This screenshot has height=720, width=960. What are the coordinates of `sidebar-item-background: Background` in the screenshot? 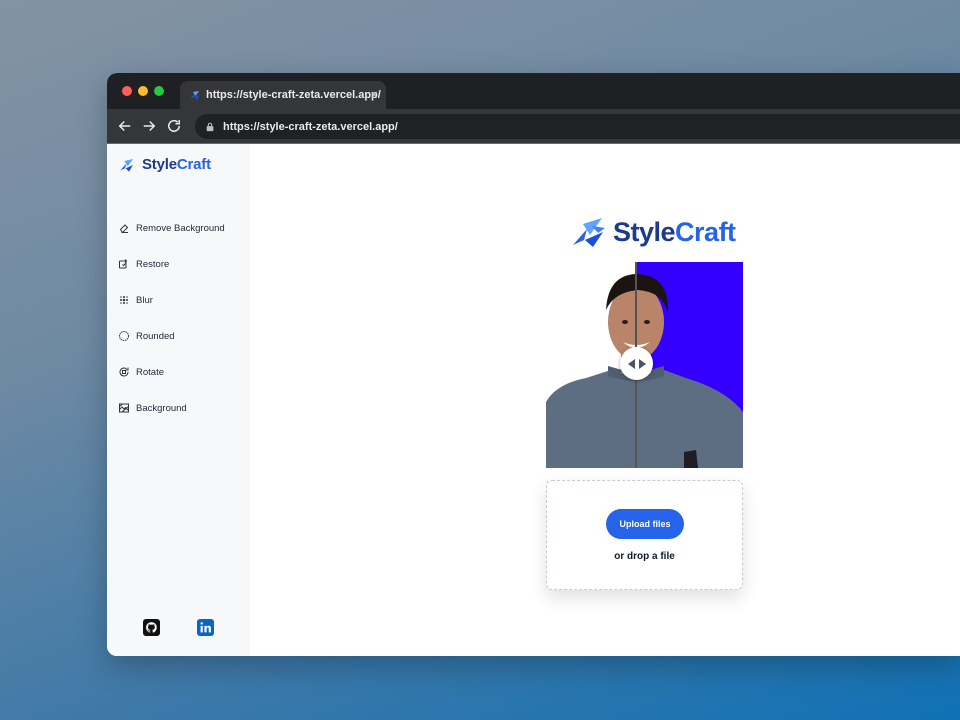 It's located at (171, 408).